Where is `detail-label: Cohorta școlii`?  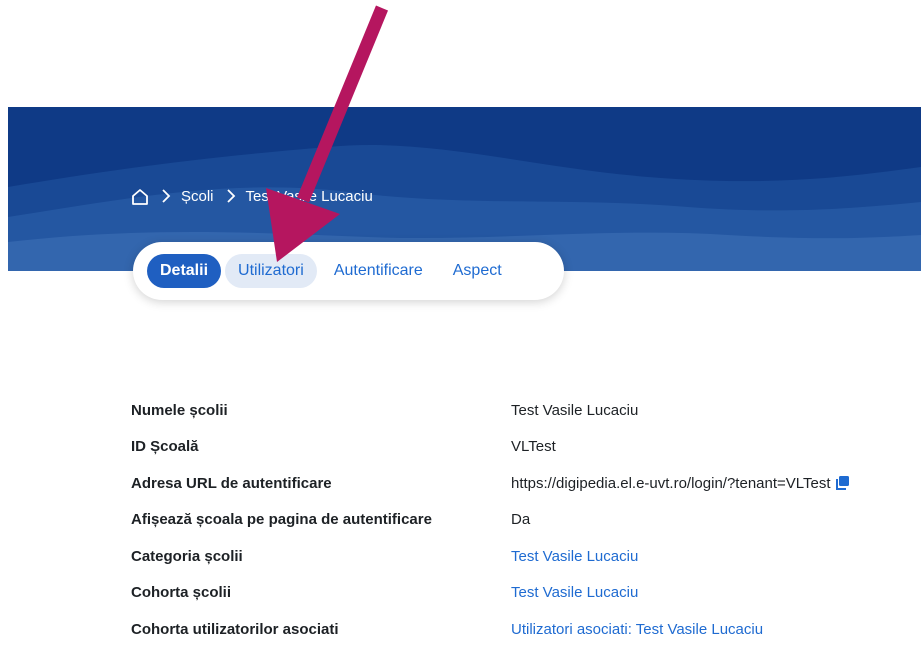 detail-label: Cohorta școlii is located at coordinates (181, 593).